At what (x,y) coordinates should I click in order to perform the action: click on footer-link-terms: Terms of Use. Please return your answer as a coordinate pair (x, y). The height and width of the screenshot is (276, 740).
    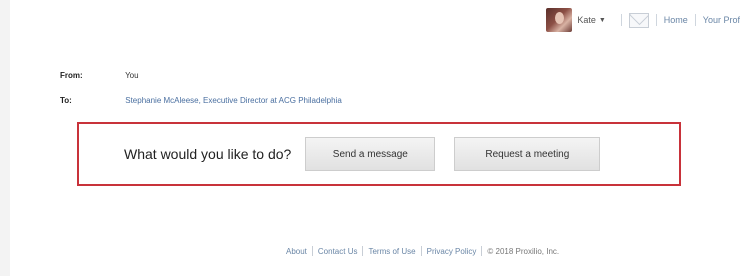
    Looking at the image, I should click on (391, 251).